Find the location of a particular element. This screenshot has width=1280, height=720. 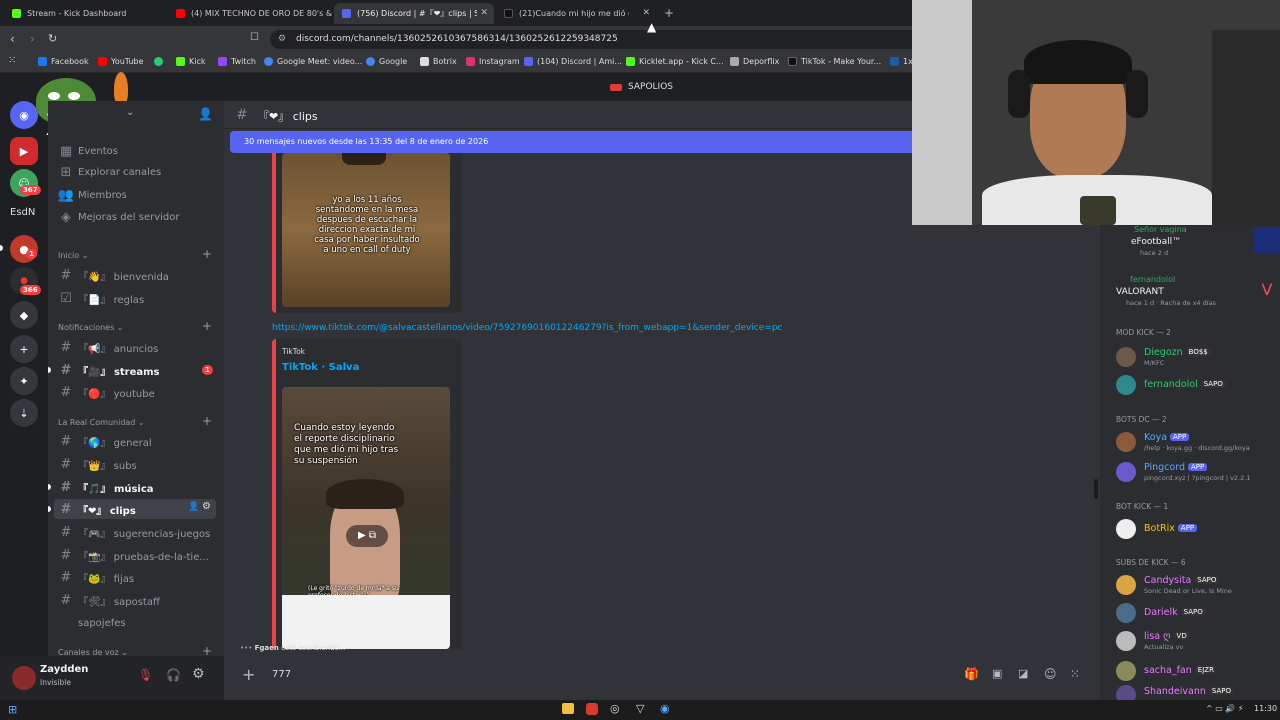

reload-icon: ↻ is located at coordinates (52, 38).